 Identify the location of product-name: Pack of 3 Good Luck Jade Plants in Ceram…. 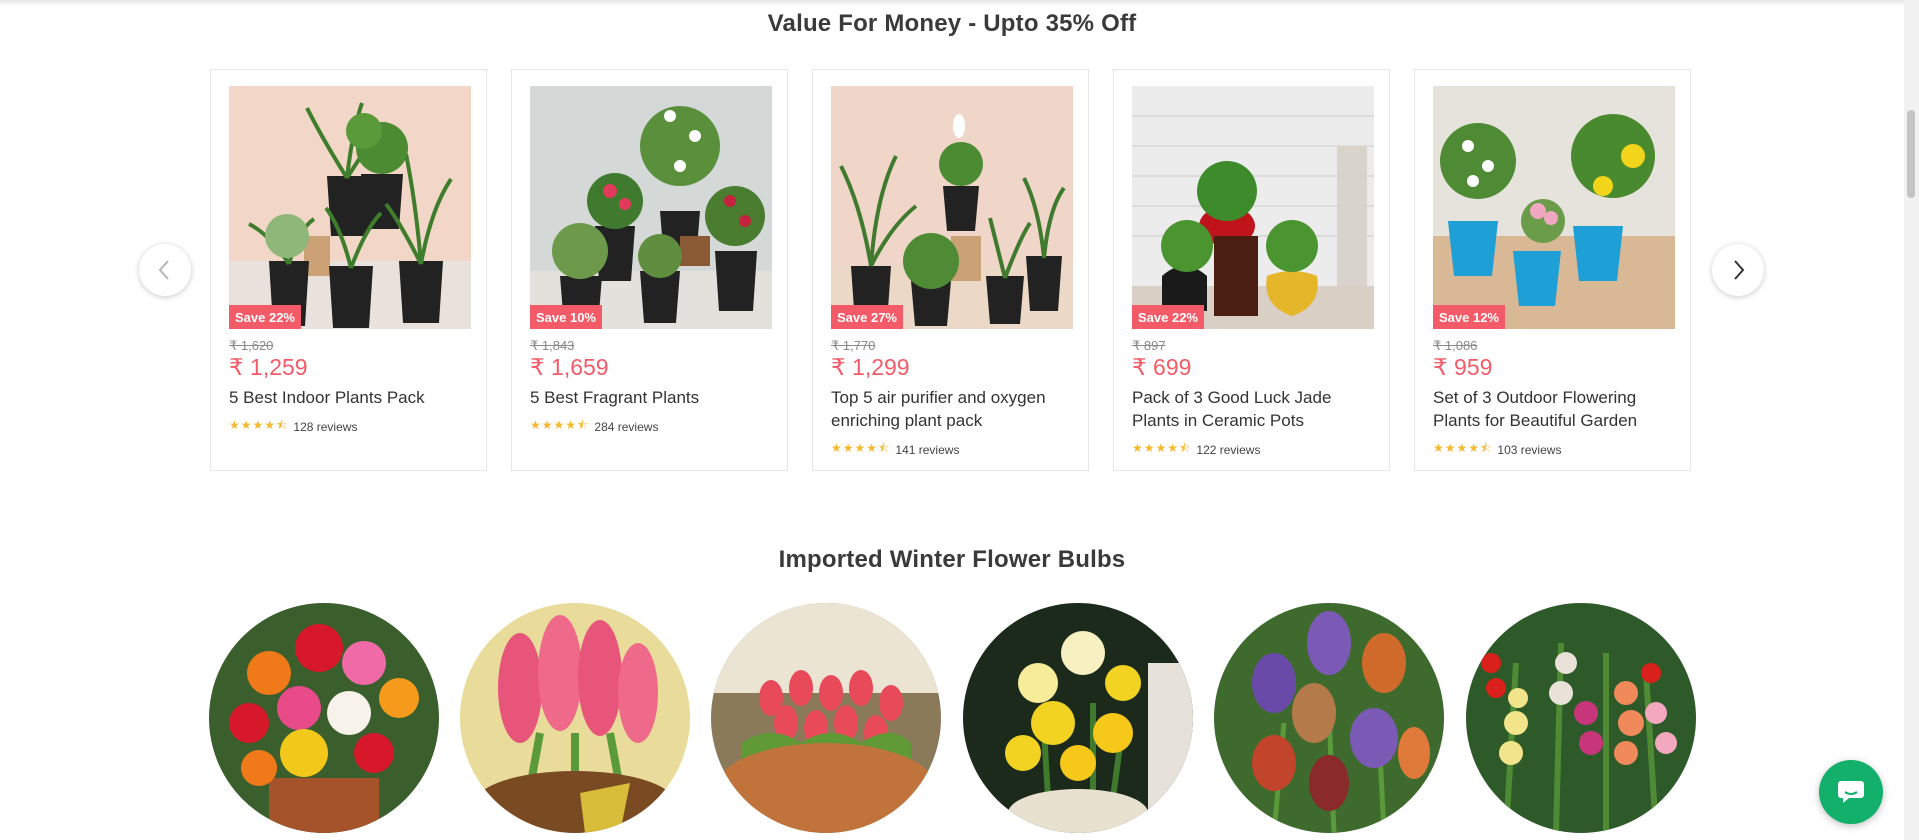
(1254, 409).